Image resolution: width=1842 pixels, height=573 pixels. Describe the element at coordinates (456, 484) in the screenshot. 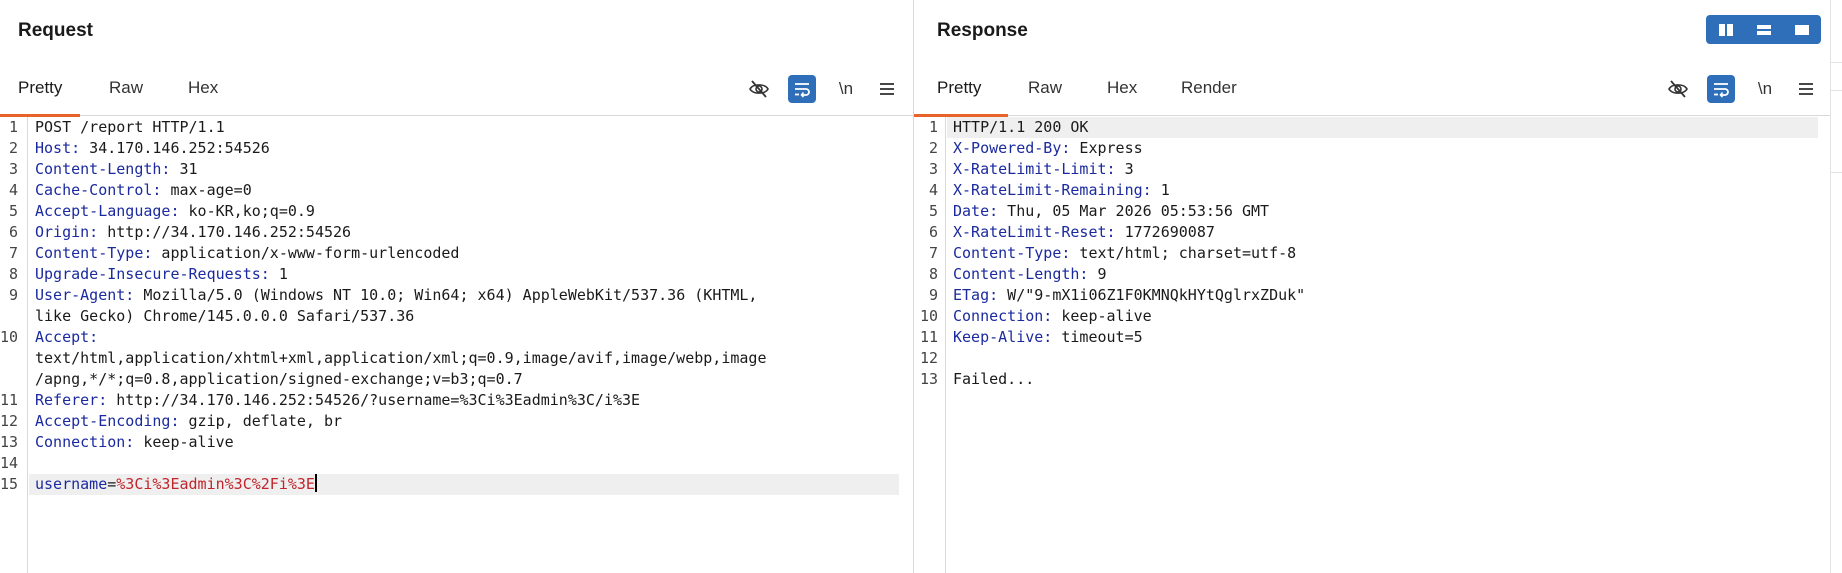

I see `code-line: 15 username=%3Ci%3Eadmin%3C%2Fi%3E` at that location.